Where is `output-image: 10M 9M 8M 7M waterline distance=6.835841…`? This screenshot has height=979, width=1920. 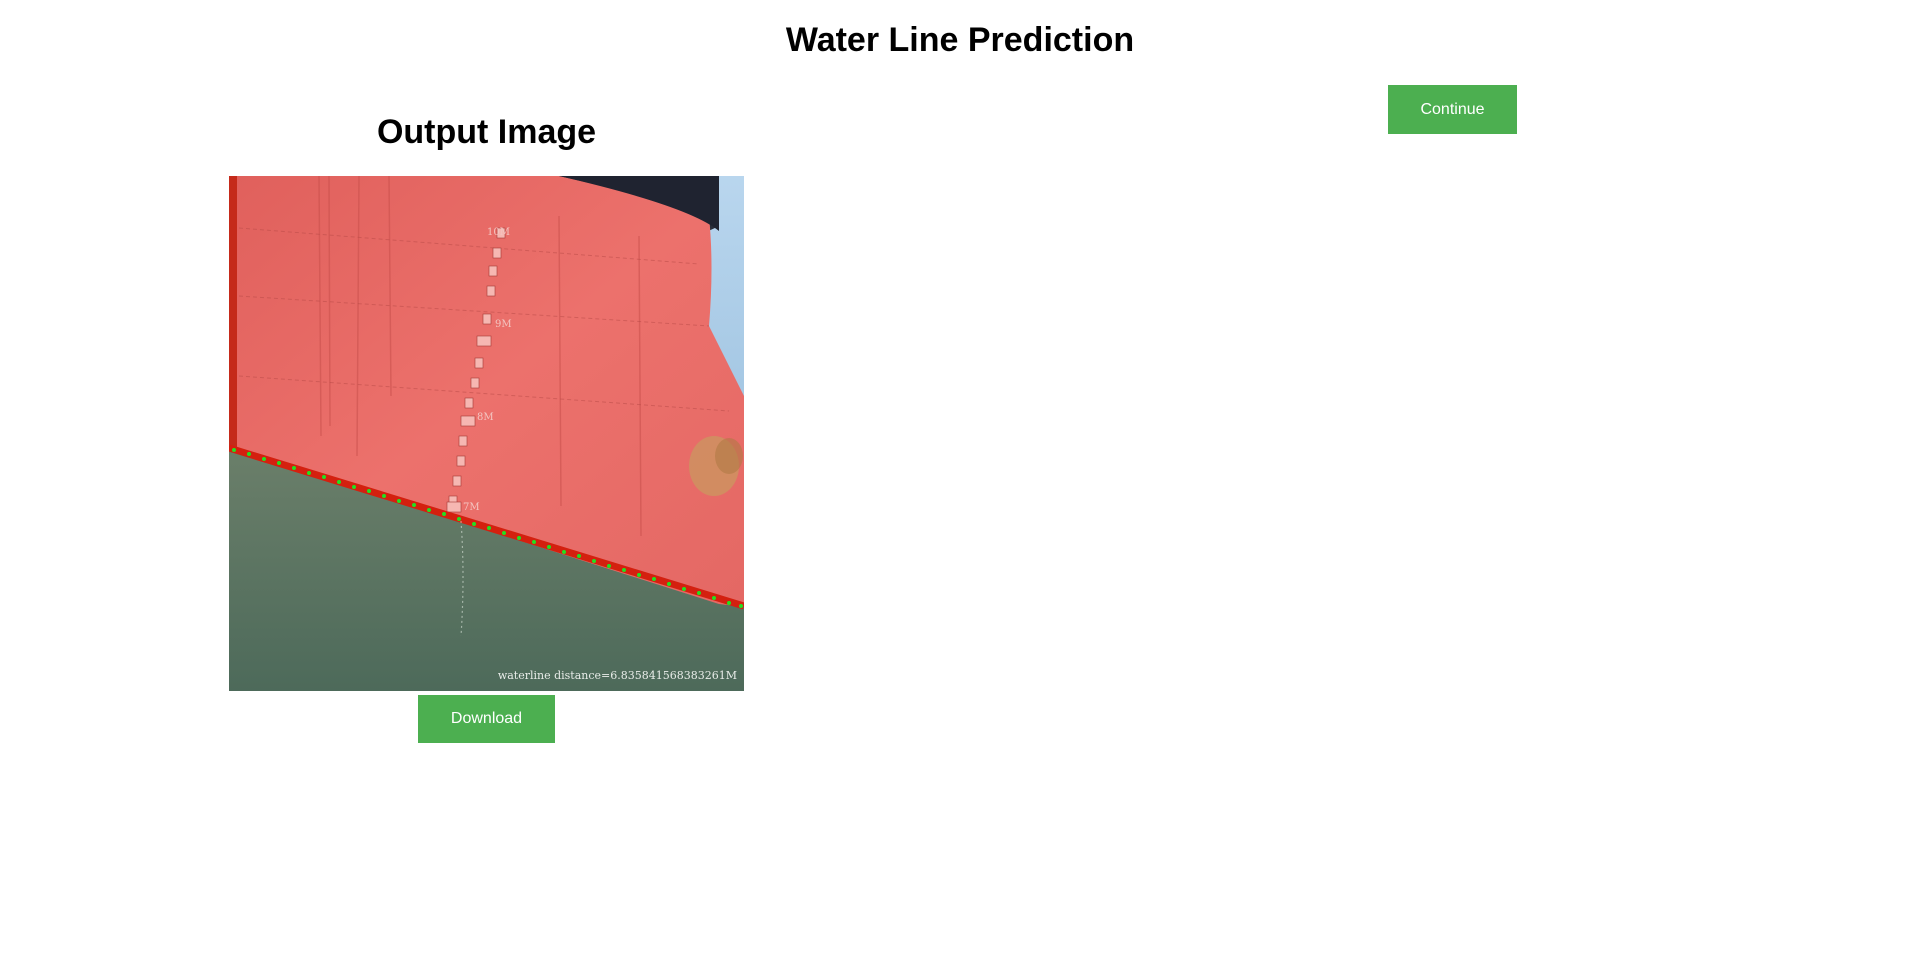 output-image: 10M 9M 8M 7M waterline distance=6.835841… is located at coordinates (486, 433).